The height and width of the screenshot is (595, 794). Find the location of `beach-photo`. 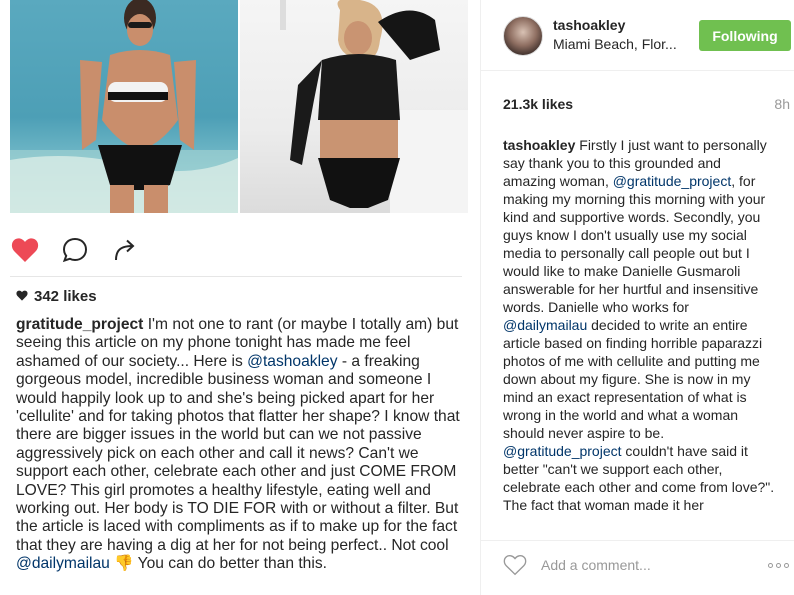

beach-photo is located at coordinates (124, 106).